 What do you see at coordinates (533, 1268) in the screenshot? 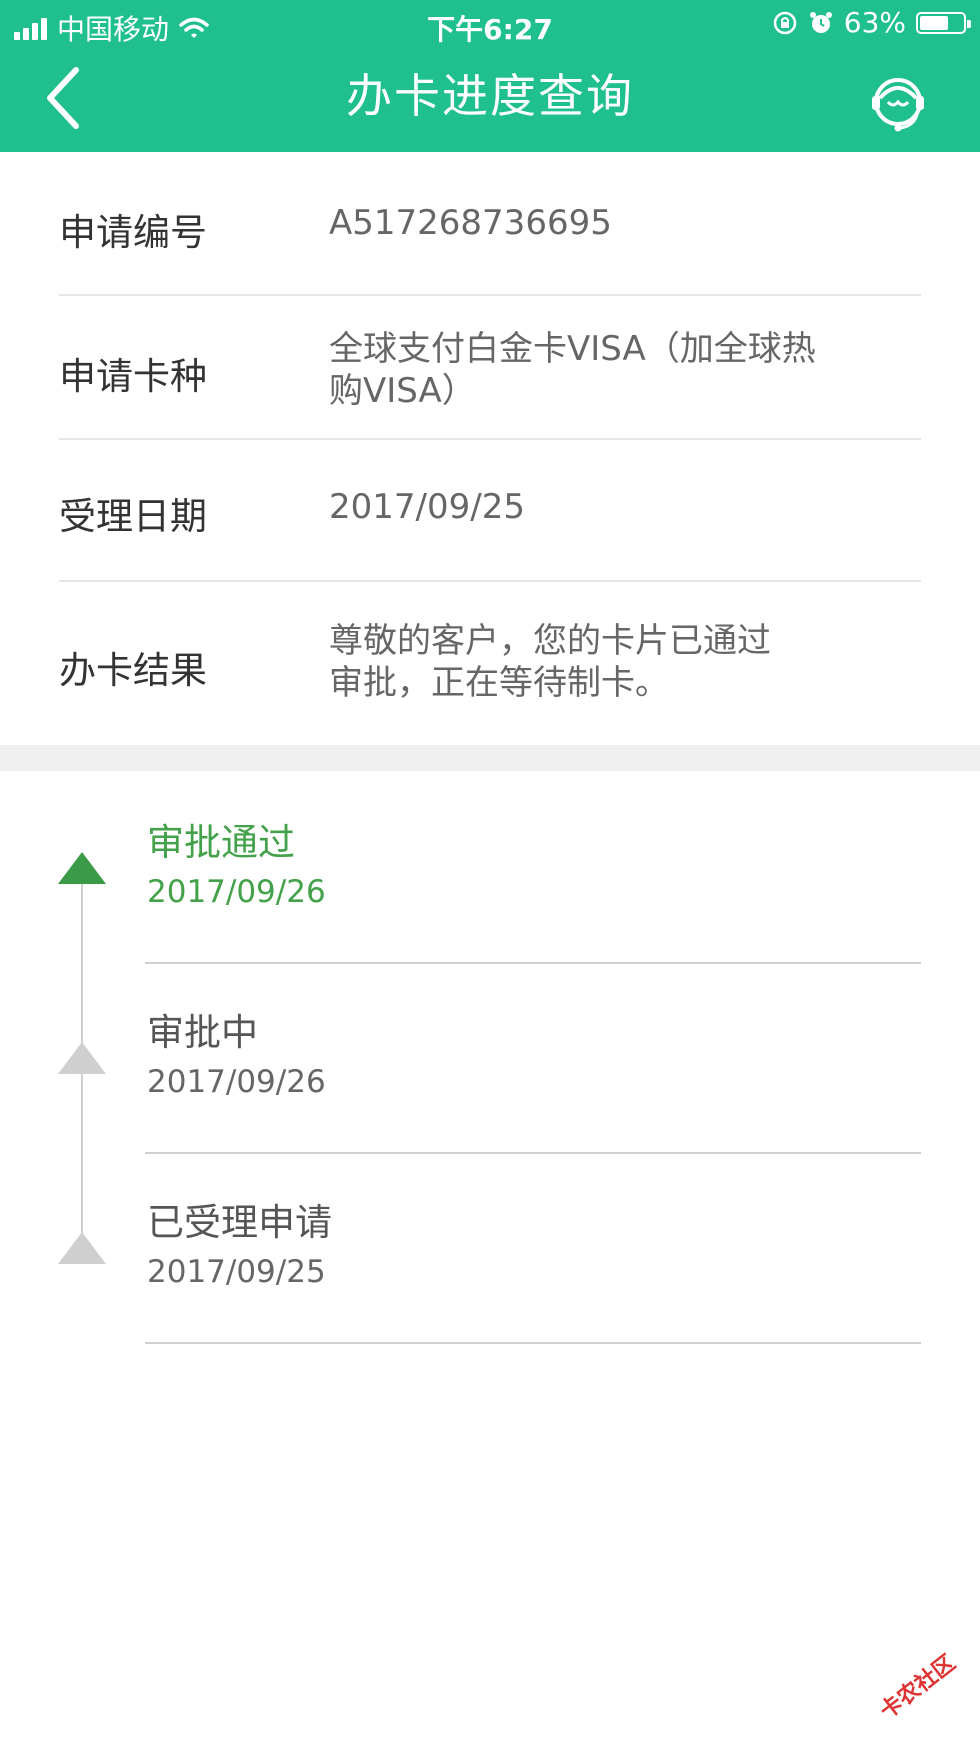
I see `timeline-step: 已受理申请 2017/09/25` at bounding box center [533, 1268].